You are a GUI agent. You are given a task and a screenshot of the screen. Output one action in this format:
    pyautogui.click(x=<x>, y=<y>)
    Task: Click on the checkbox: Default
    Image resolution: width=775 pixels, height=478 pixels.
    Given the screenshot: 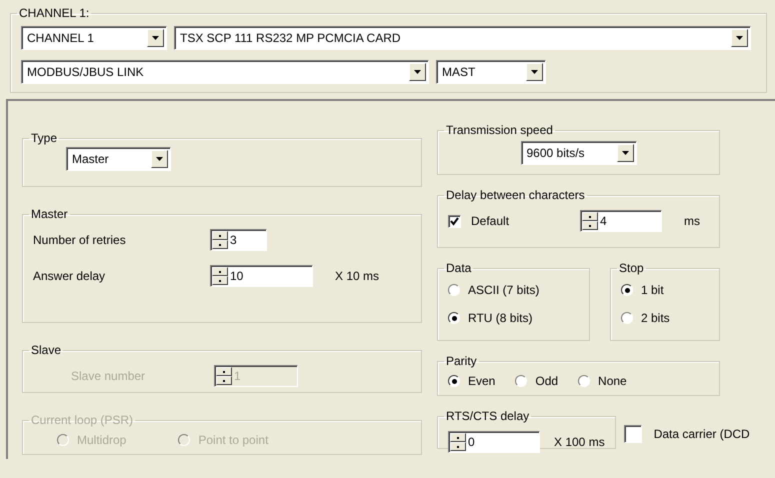 What is the action you would take?
    pyautogui.click(x=514, y=221)
    